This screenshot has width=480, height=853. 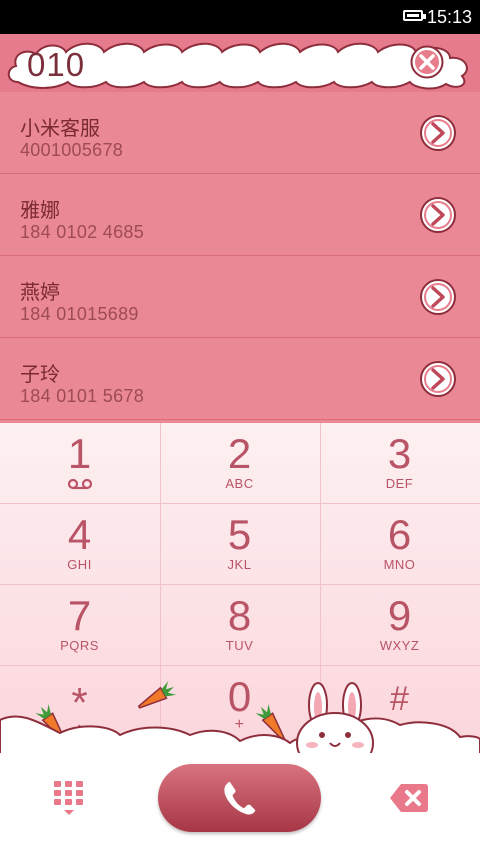 I want to click on battery-icon, so click(x=414, y=15).